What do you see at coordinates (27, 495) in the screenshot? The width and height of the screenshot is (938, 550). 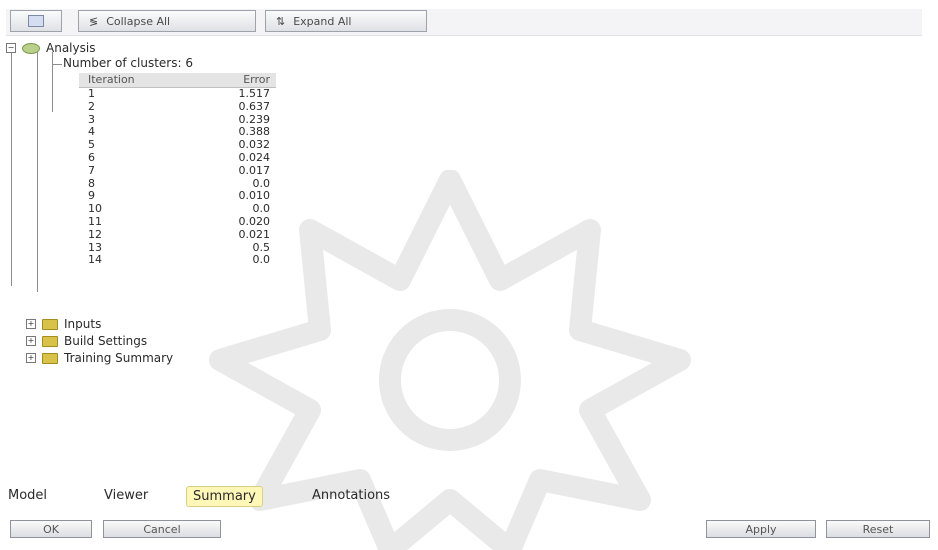 I see `tab-model: Model` at bounding box center [27, 495].